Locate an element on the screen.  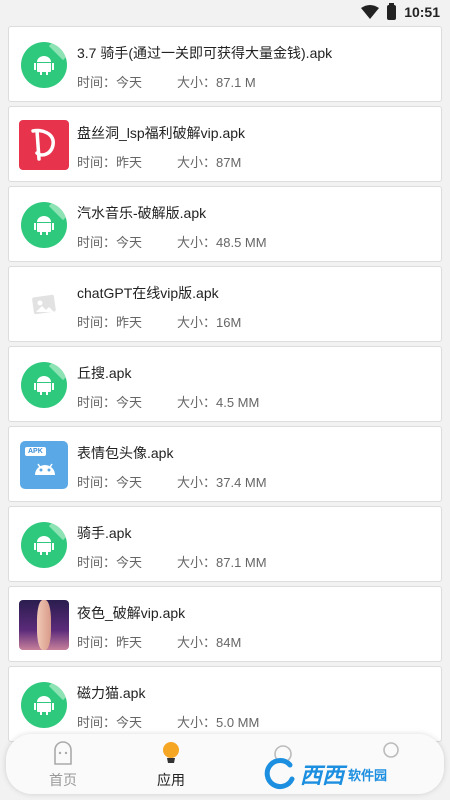
nav-home: 首页 is located at coordinates (63, 764).